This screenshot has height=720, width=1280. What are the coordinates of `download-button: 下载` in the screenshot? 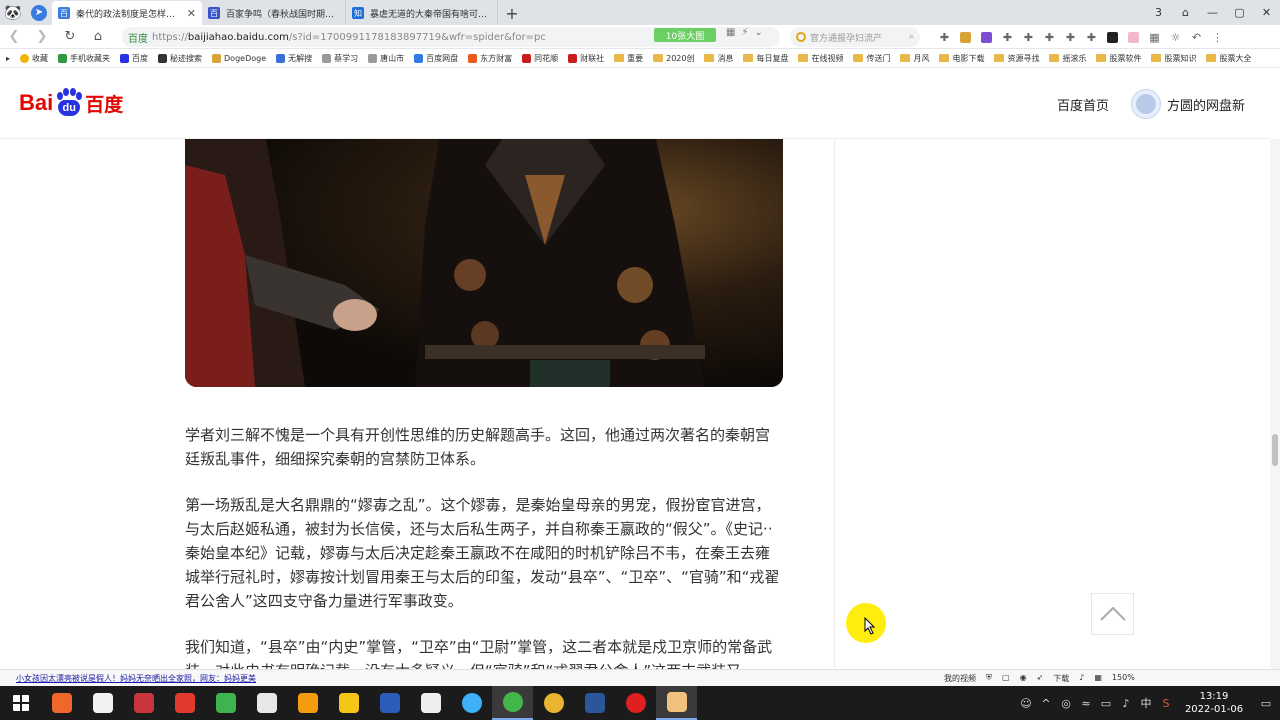 It's located at (1061, 678).